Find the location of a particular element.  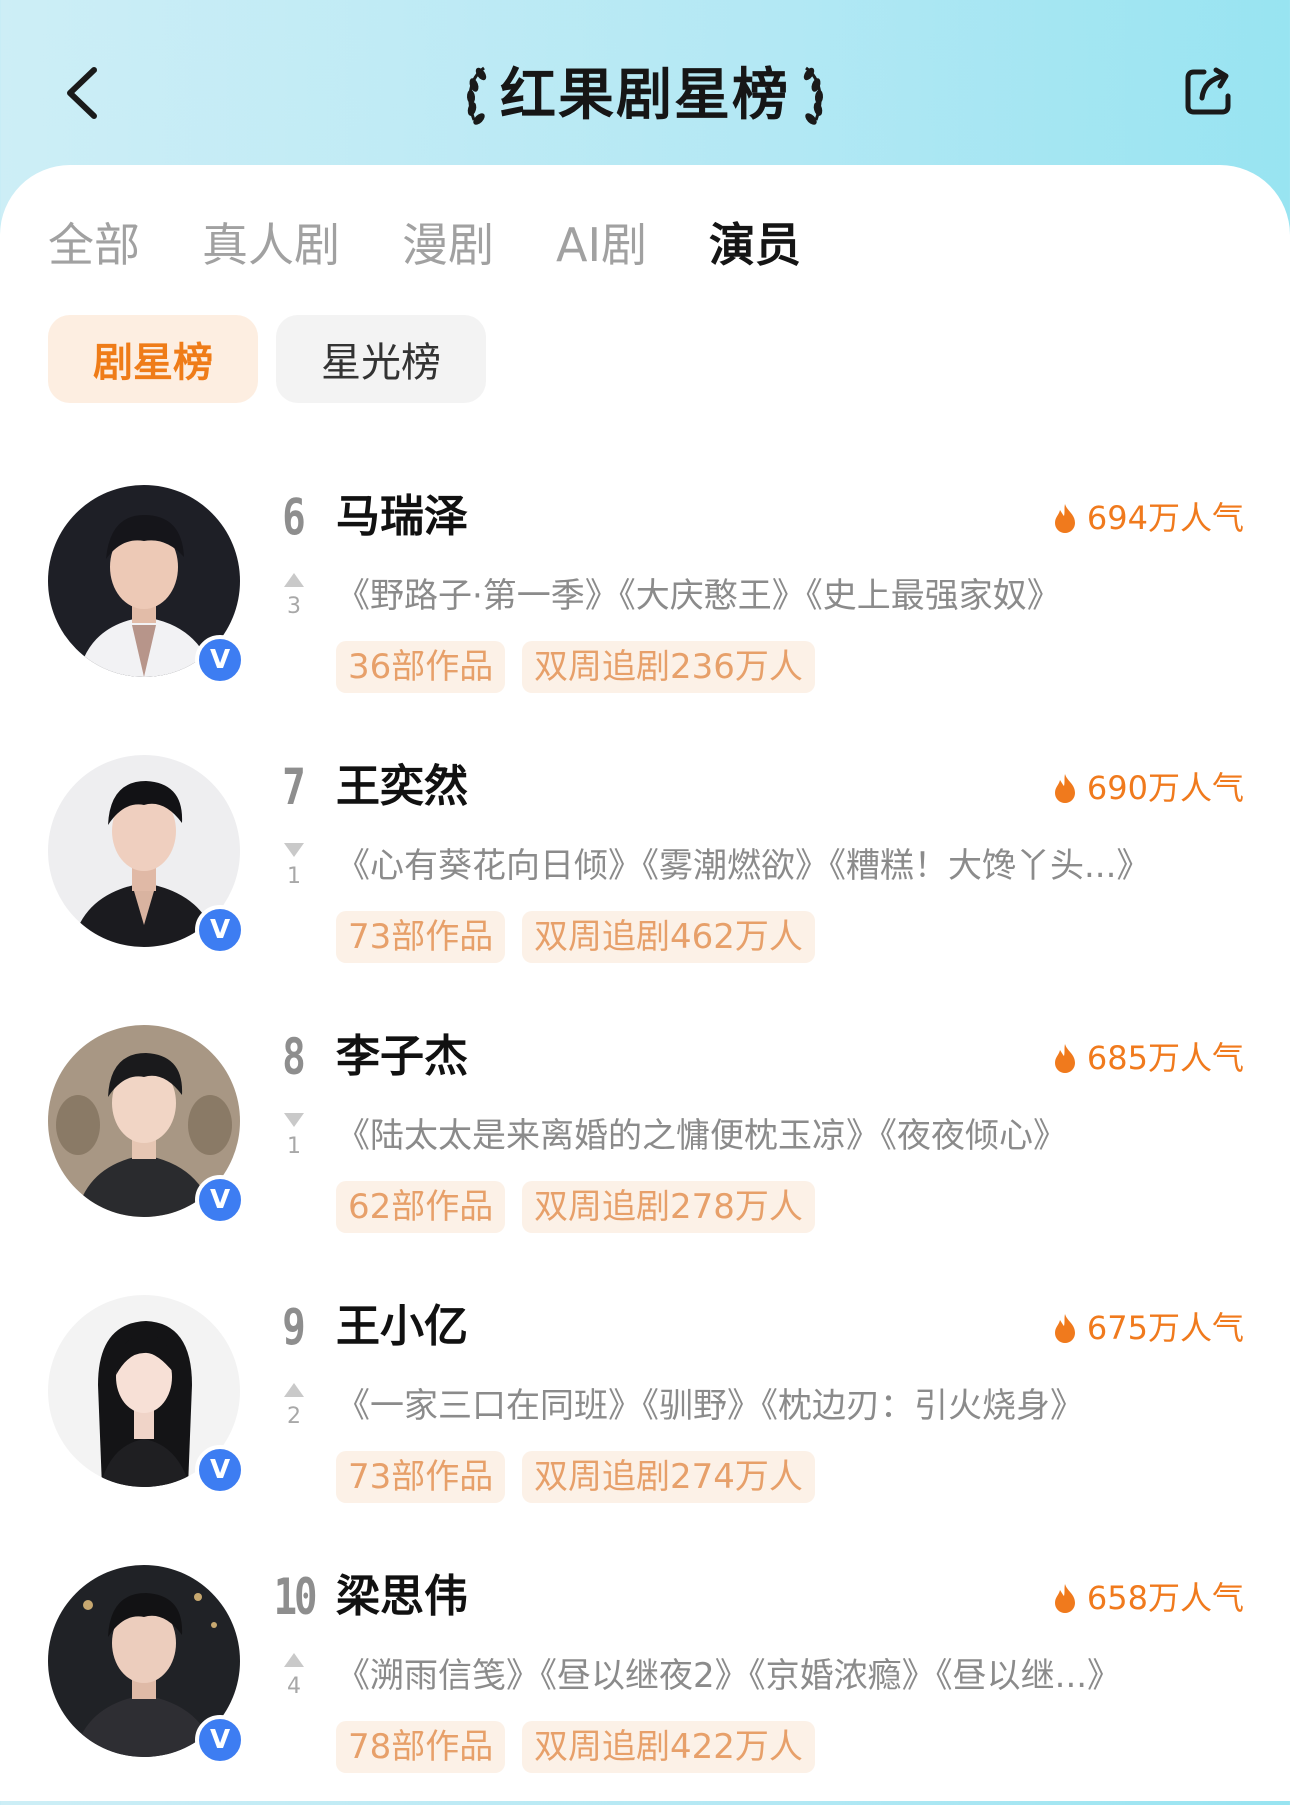

category-tabs: 全部 真人剧 漫剧 AI剧 演员 is located at coordinates (455, 245).